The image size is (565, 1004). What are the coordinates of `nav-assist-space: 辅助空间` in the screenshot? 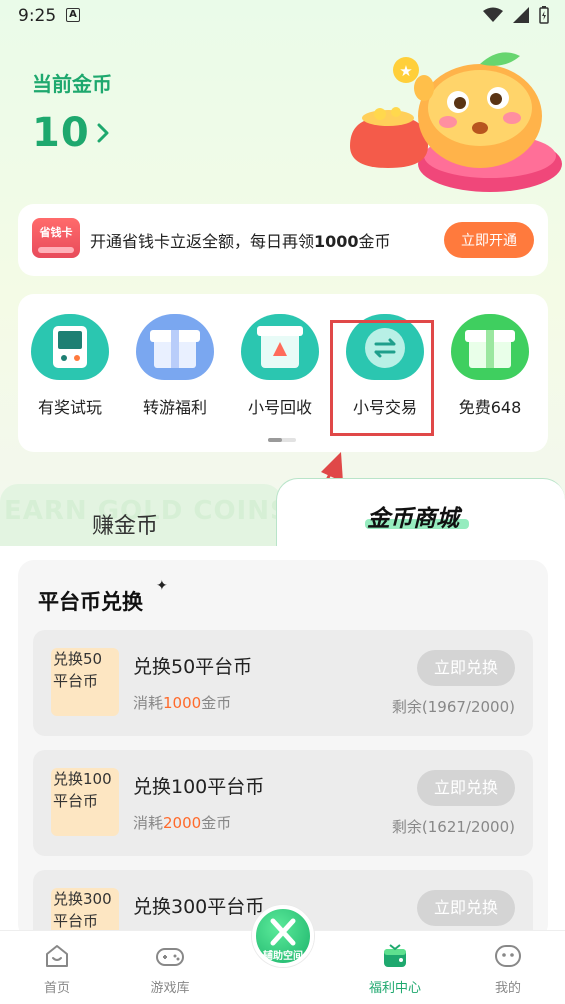 It's located at (283, 936).